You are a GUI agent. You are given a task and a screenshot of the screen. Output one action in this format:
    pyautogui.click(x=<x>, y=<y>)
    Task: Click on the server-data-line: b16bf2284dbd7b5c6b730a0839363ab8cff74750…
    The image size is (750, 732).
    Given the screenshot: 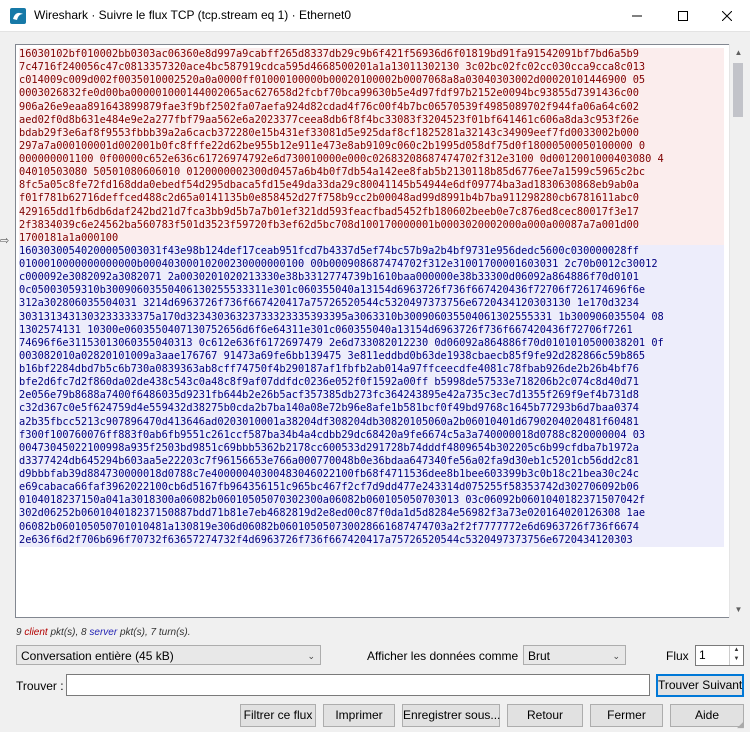 What is the action you would take?
    pyautogui.click(x=371, y=370)
    